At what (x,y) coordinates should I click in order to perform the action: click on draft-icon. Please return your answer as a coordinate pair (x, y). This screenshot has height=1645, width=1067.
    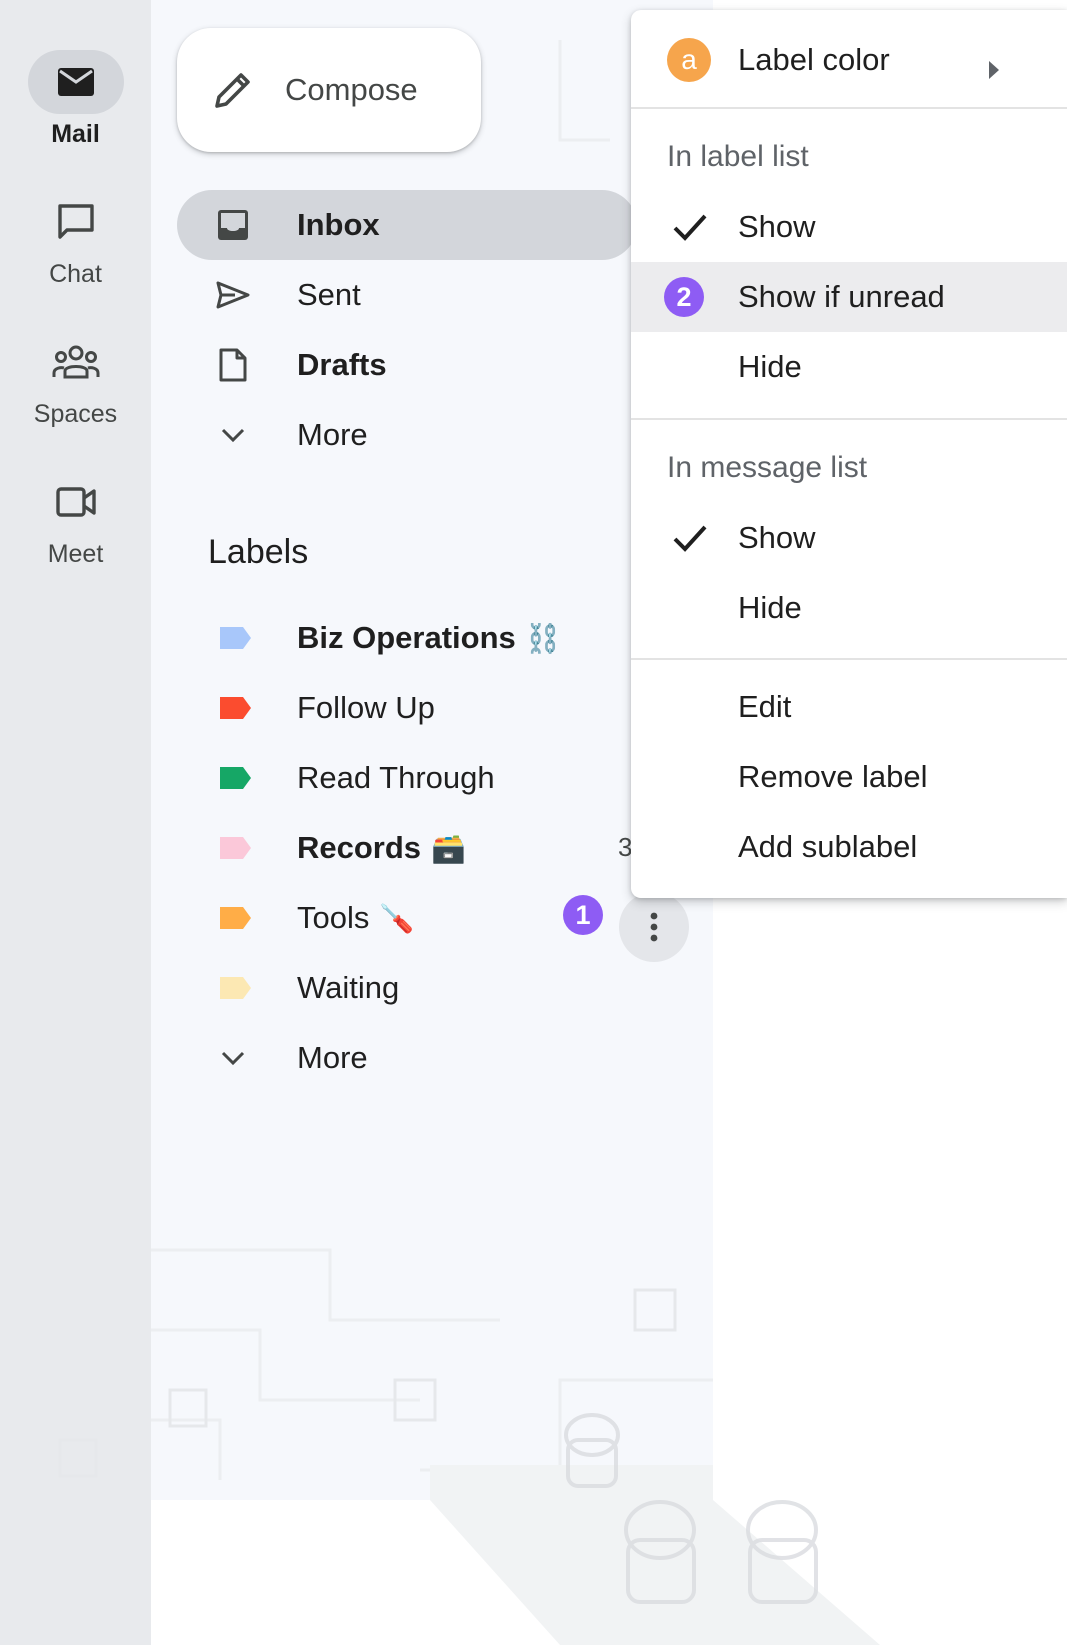
    Looking at the image, I should click on (233, 365).